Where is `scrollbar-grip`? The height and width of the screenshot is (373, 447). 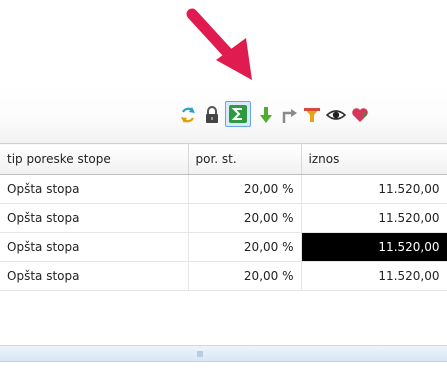 scrollbar-grip is located at coordinates (200, 354).